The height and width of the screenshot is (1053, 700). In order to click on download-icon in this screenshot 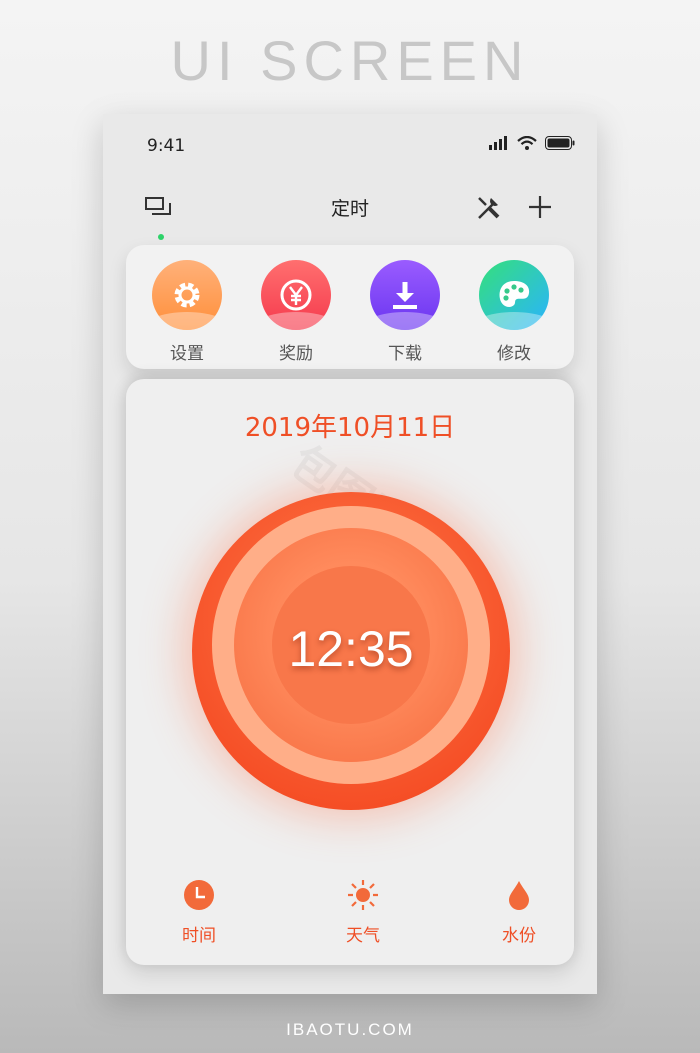, I will do `click(405, 295)`.